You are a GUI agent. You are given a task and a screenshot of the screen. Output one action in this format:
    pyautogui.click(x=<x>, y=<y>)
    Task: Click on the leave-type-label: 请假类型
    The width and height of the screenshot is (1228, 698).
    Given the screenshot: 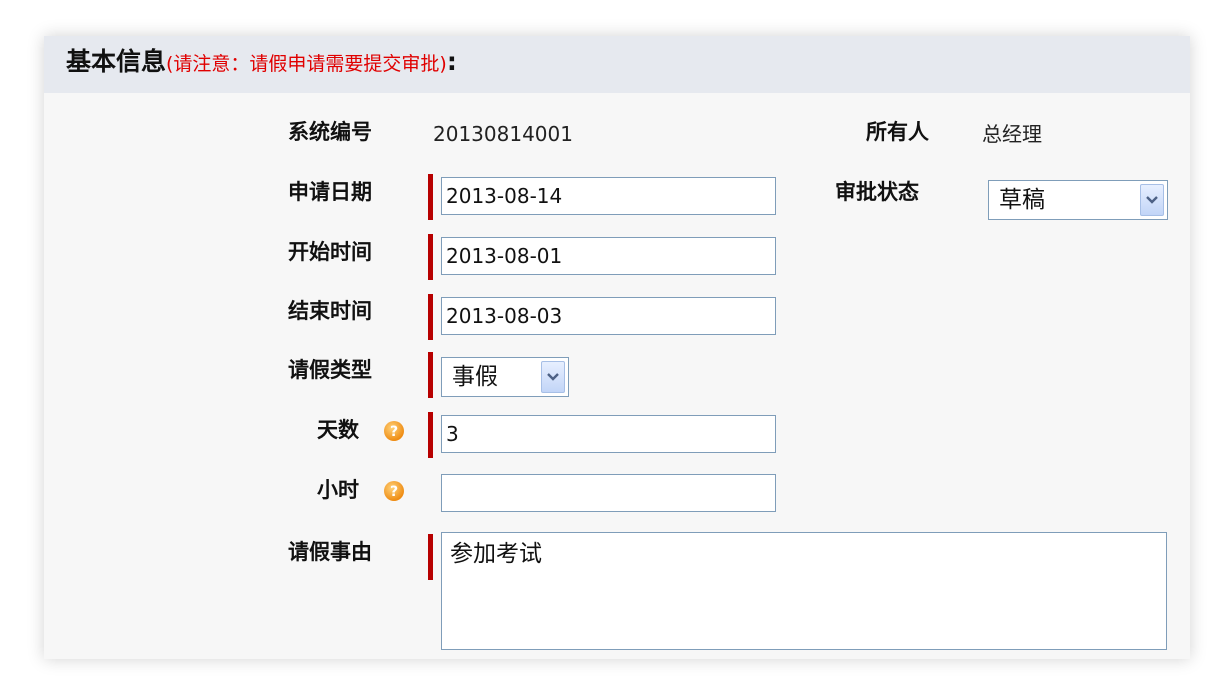 What is the action you would take?
    pyautogui.click(x=330, y=370)
    